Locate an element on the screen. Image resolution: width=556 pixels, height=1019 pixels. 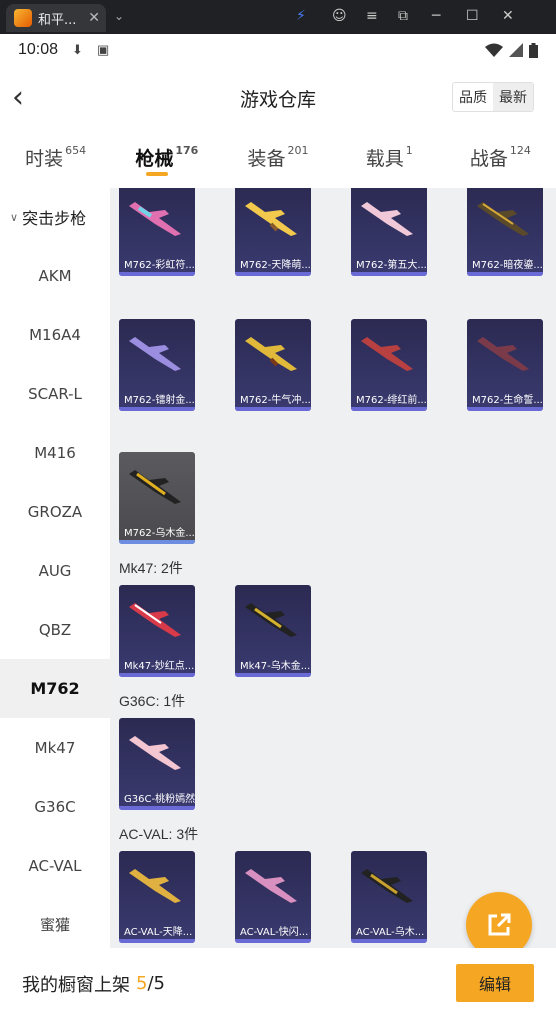
tab-dropdown-icon: ⌄ is located at coordinates (119, 16).